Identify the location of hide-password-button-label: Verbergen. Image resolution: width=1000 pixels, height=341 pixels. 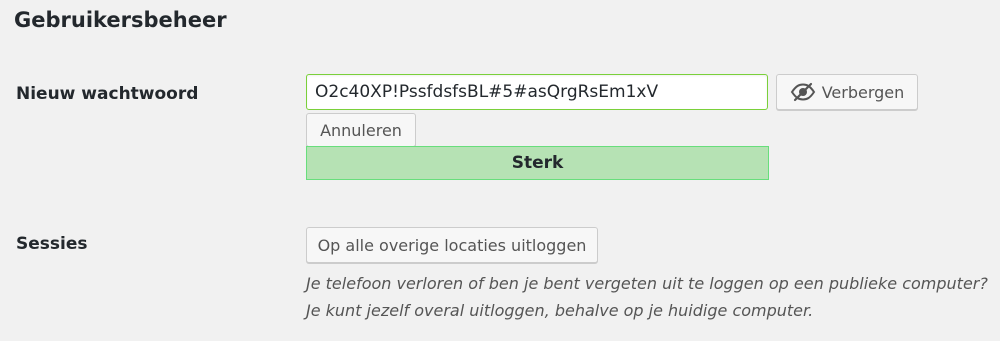
(863, 92).